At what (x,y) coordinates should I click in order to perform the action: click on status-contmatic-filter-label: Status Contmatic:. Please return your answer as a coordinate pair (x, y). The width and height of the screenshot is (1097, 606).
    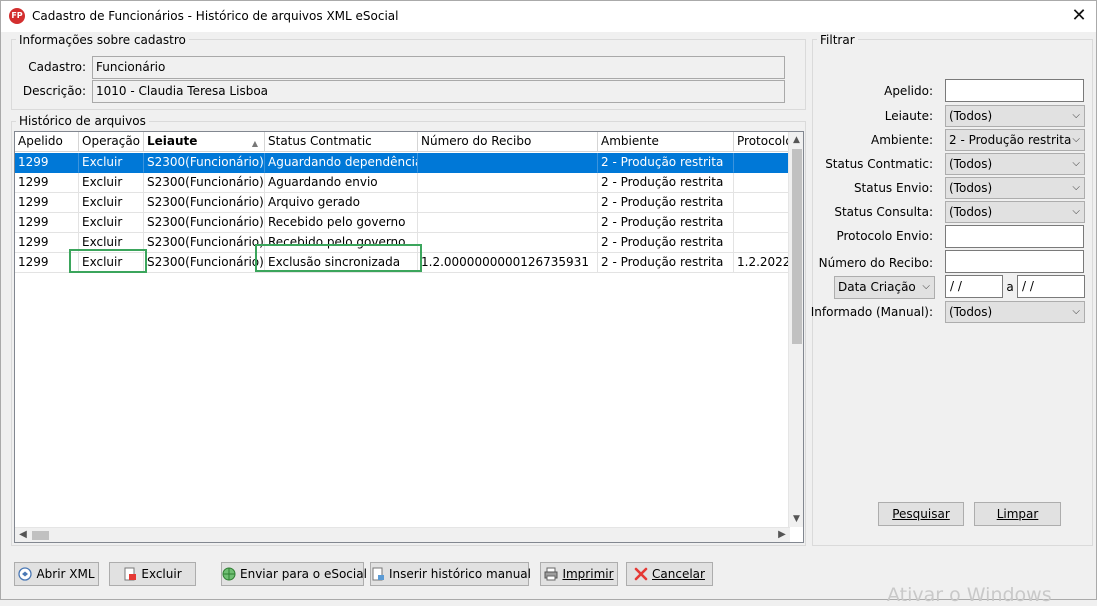
    Looking at the image, I should click on (879, 164).